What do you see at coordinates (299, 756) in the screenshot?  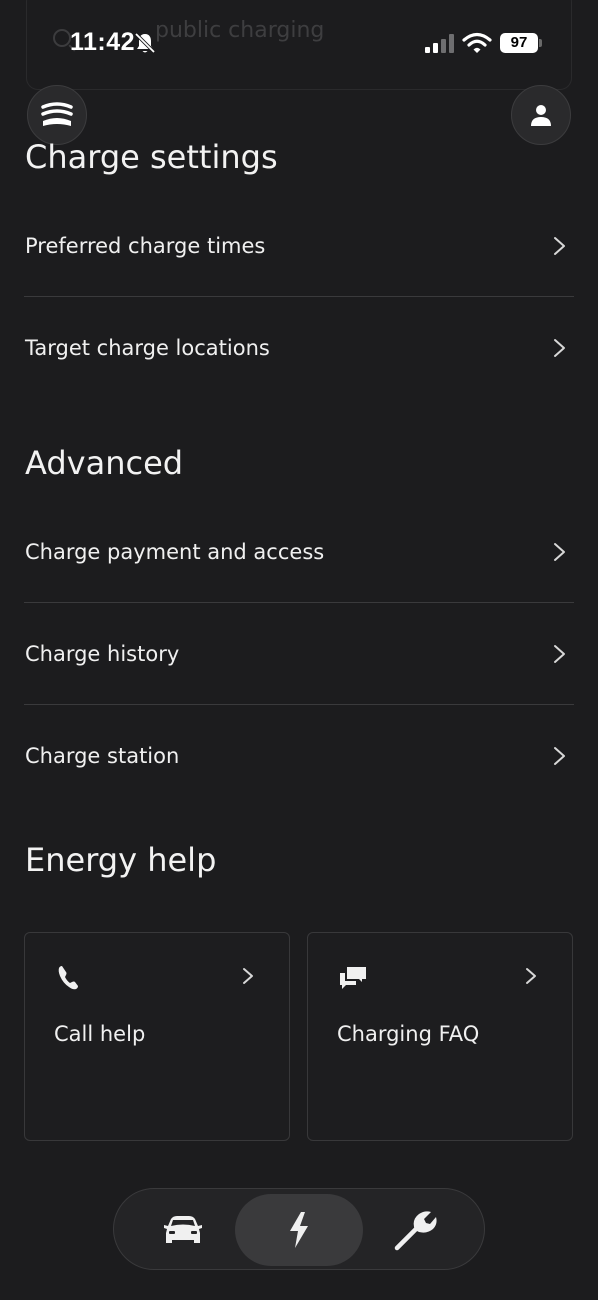 I see `row-charge-station: Charge station` at bounding box center [299, 756].